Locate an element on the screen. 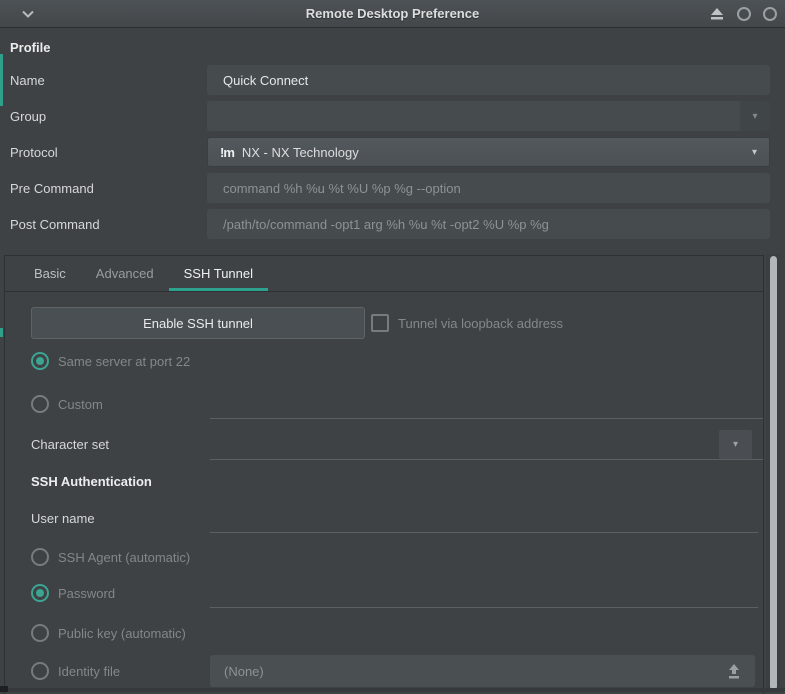  public-key-label: Public key (automatic) is located at coordinates (122, 633).